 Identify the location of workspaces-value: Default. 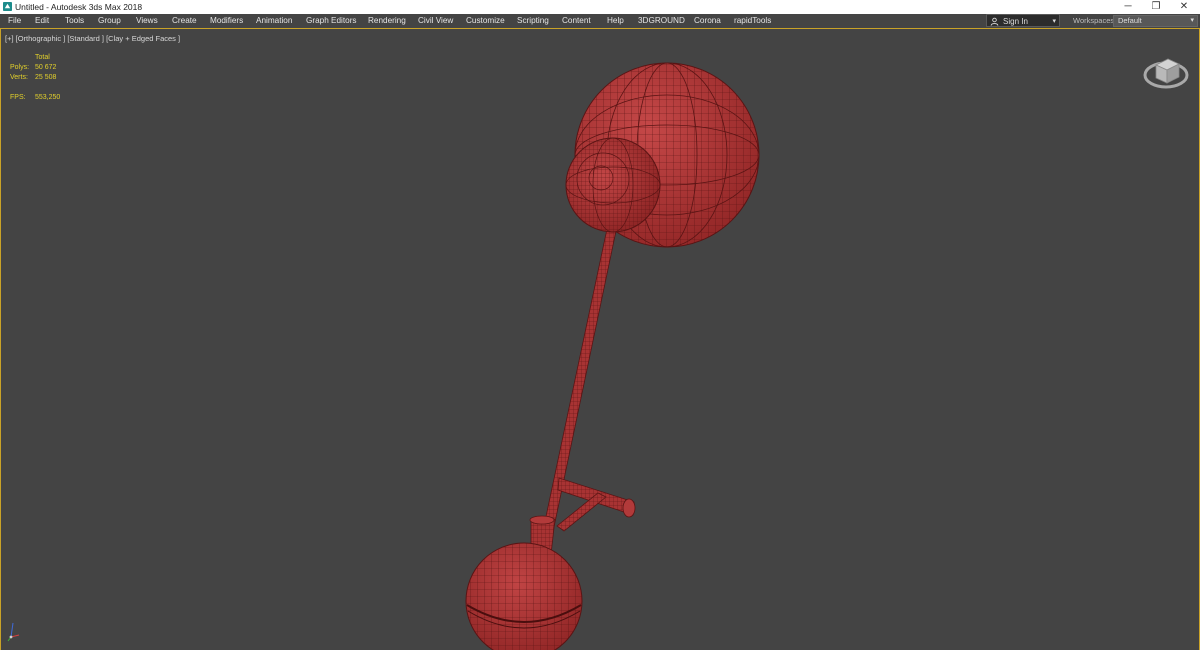
(1130, 20).